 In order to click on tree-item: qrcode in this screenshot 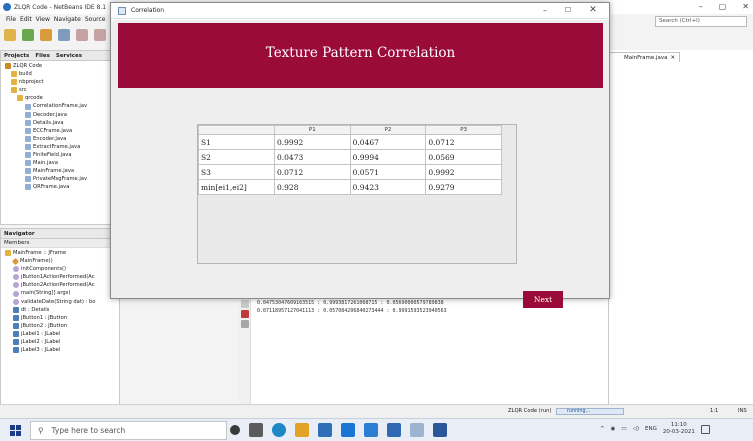, I will do `click(60, 98)`.